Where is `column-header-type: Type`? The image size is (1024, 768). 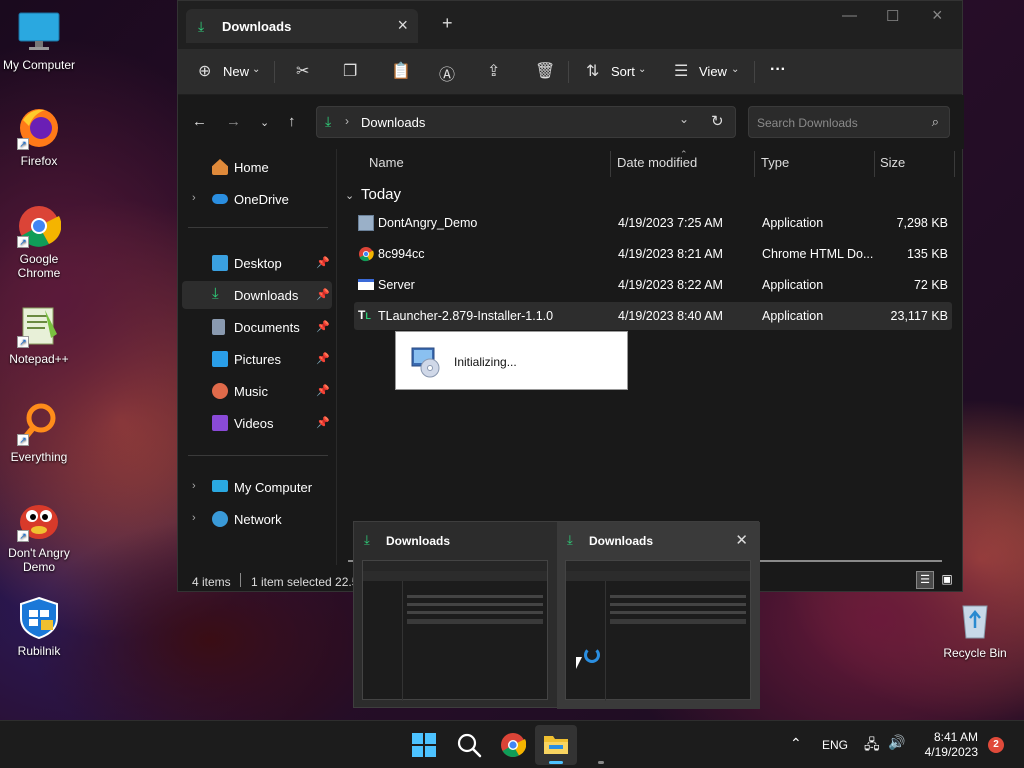
column-header-type: Type is located at coordinates (775, 162).